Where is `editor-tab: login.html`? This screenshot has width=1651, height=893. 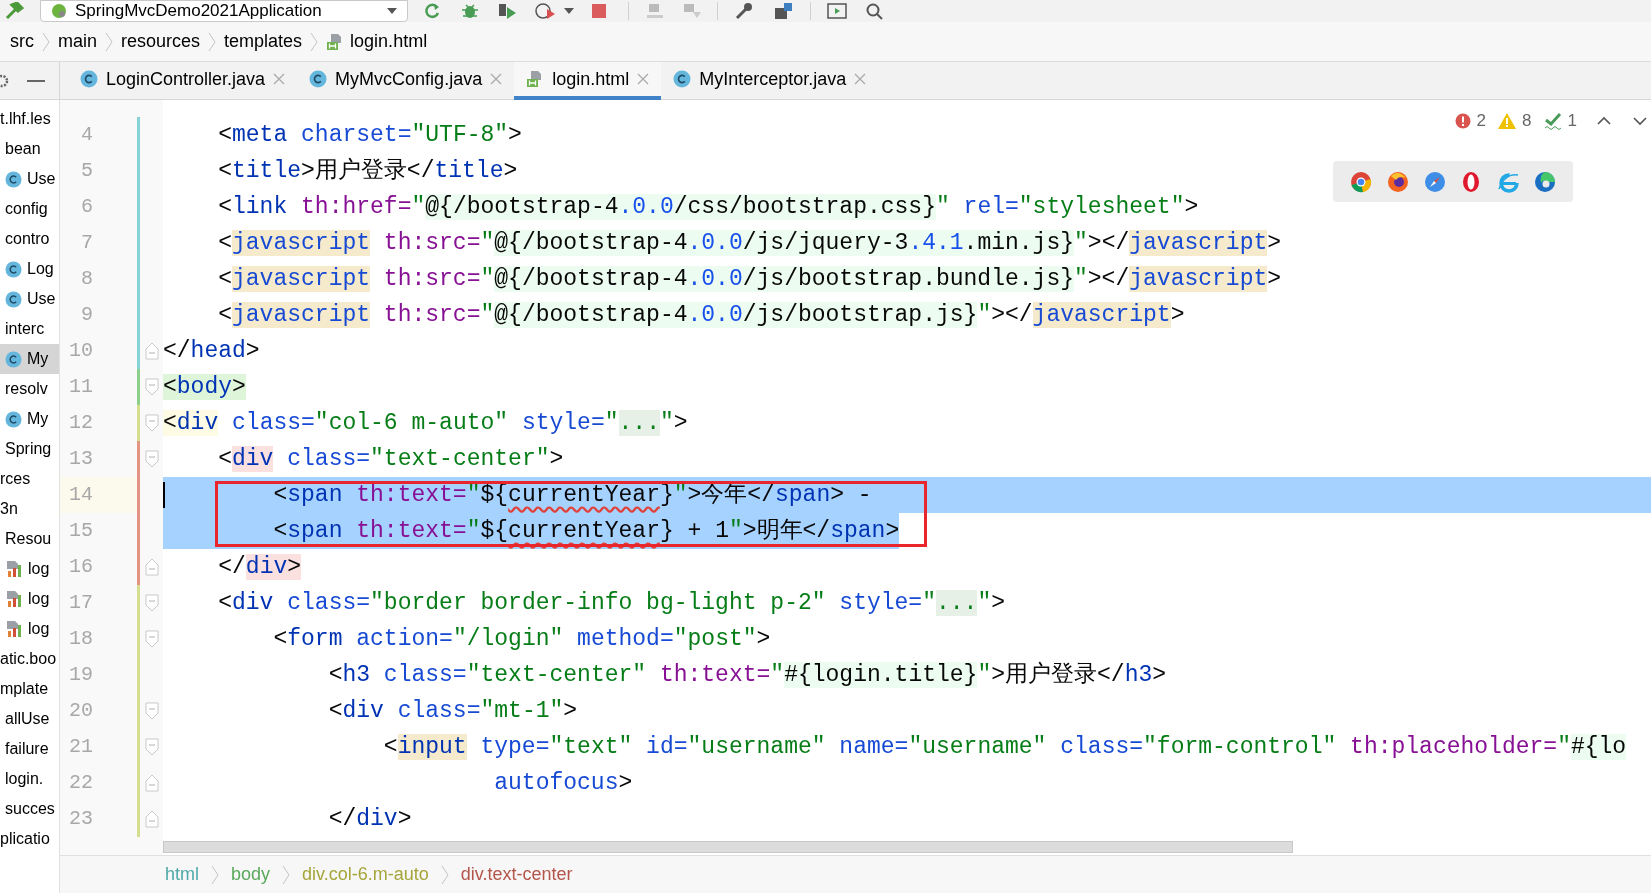
editor-tab: login.html is located at coordinates (588, 81).